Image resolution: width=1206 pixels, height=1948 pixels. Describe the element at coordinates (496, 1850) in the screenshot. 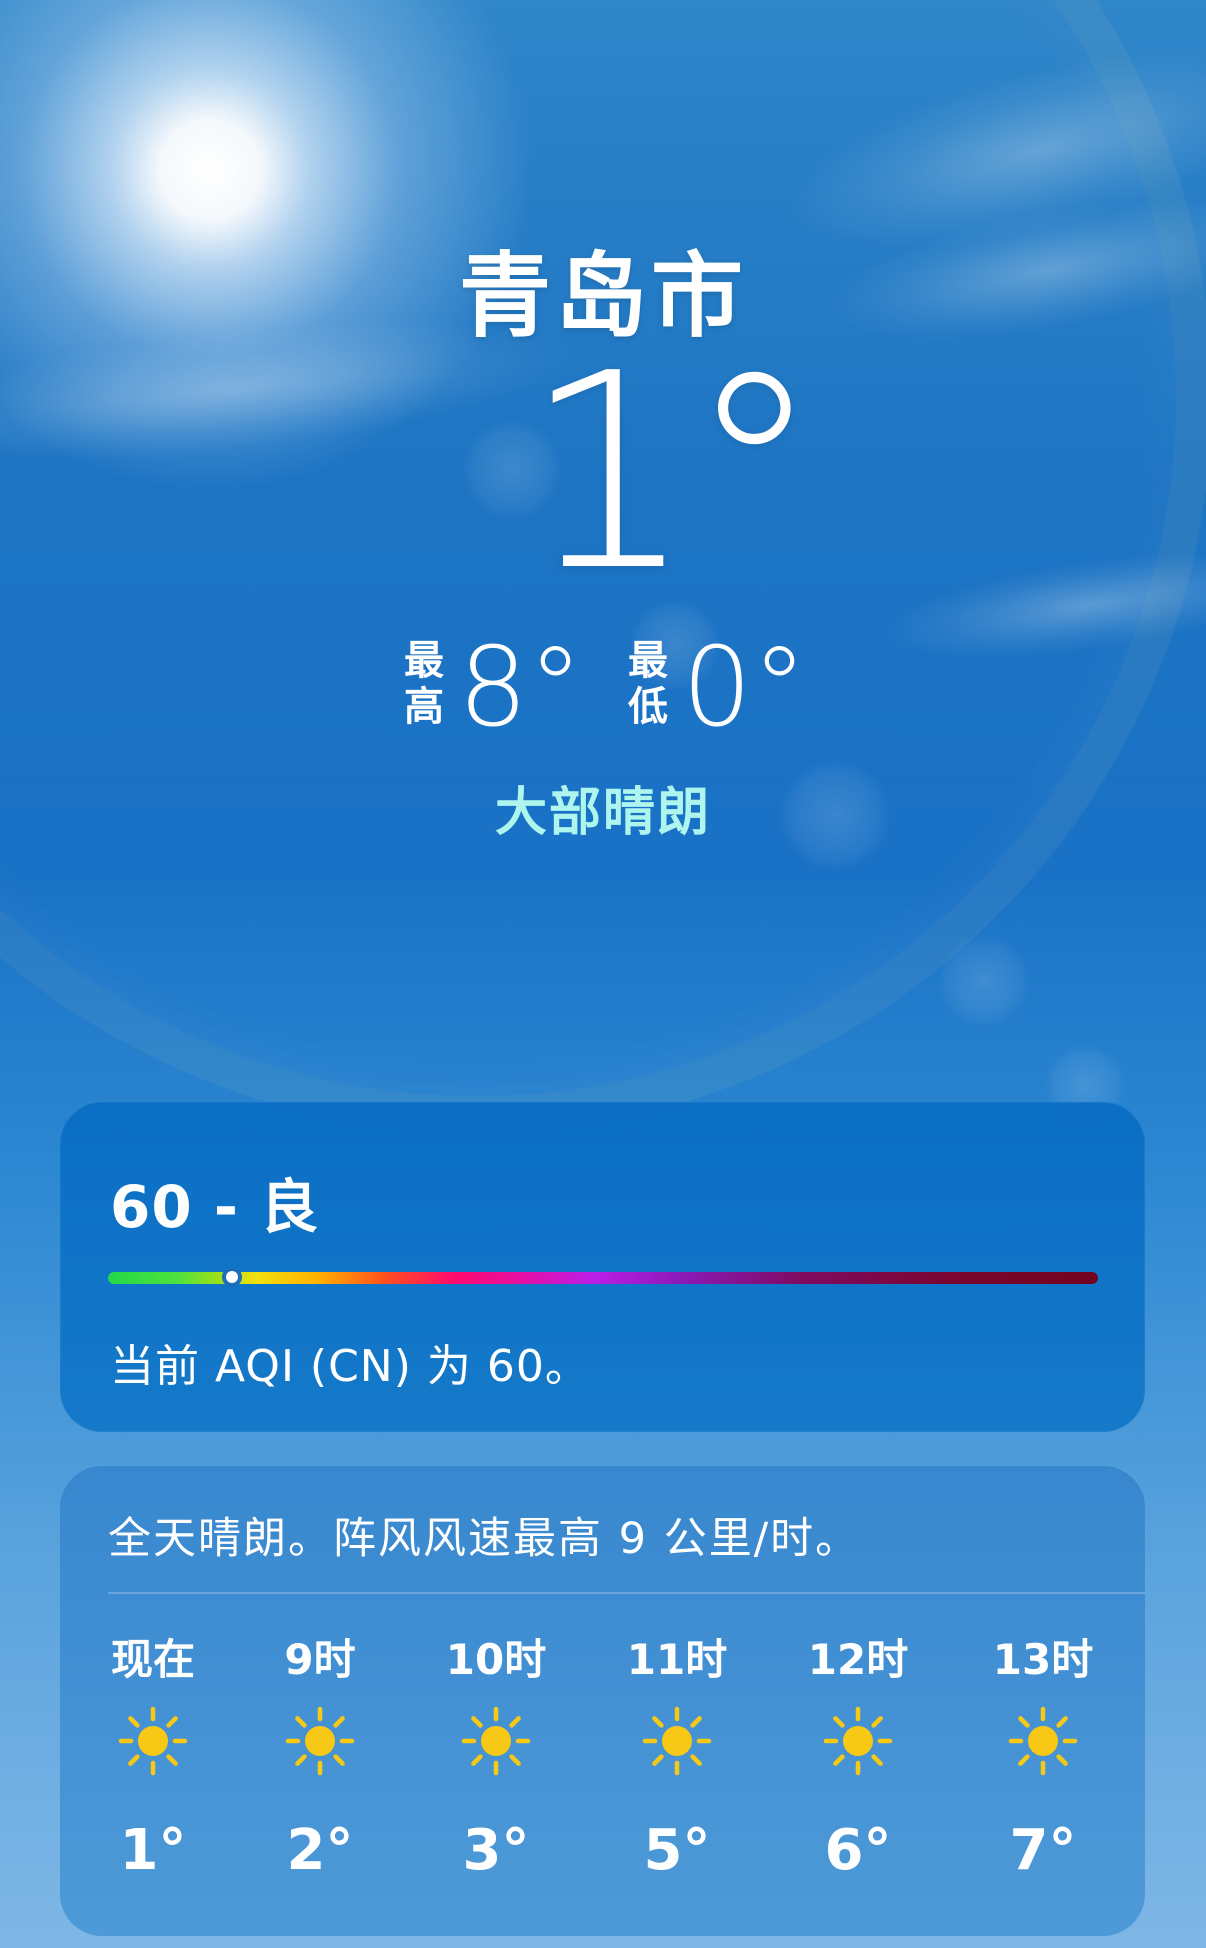

I see `hour-temperature: 3°` at that location.